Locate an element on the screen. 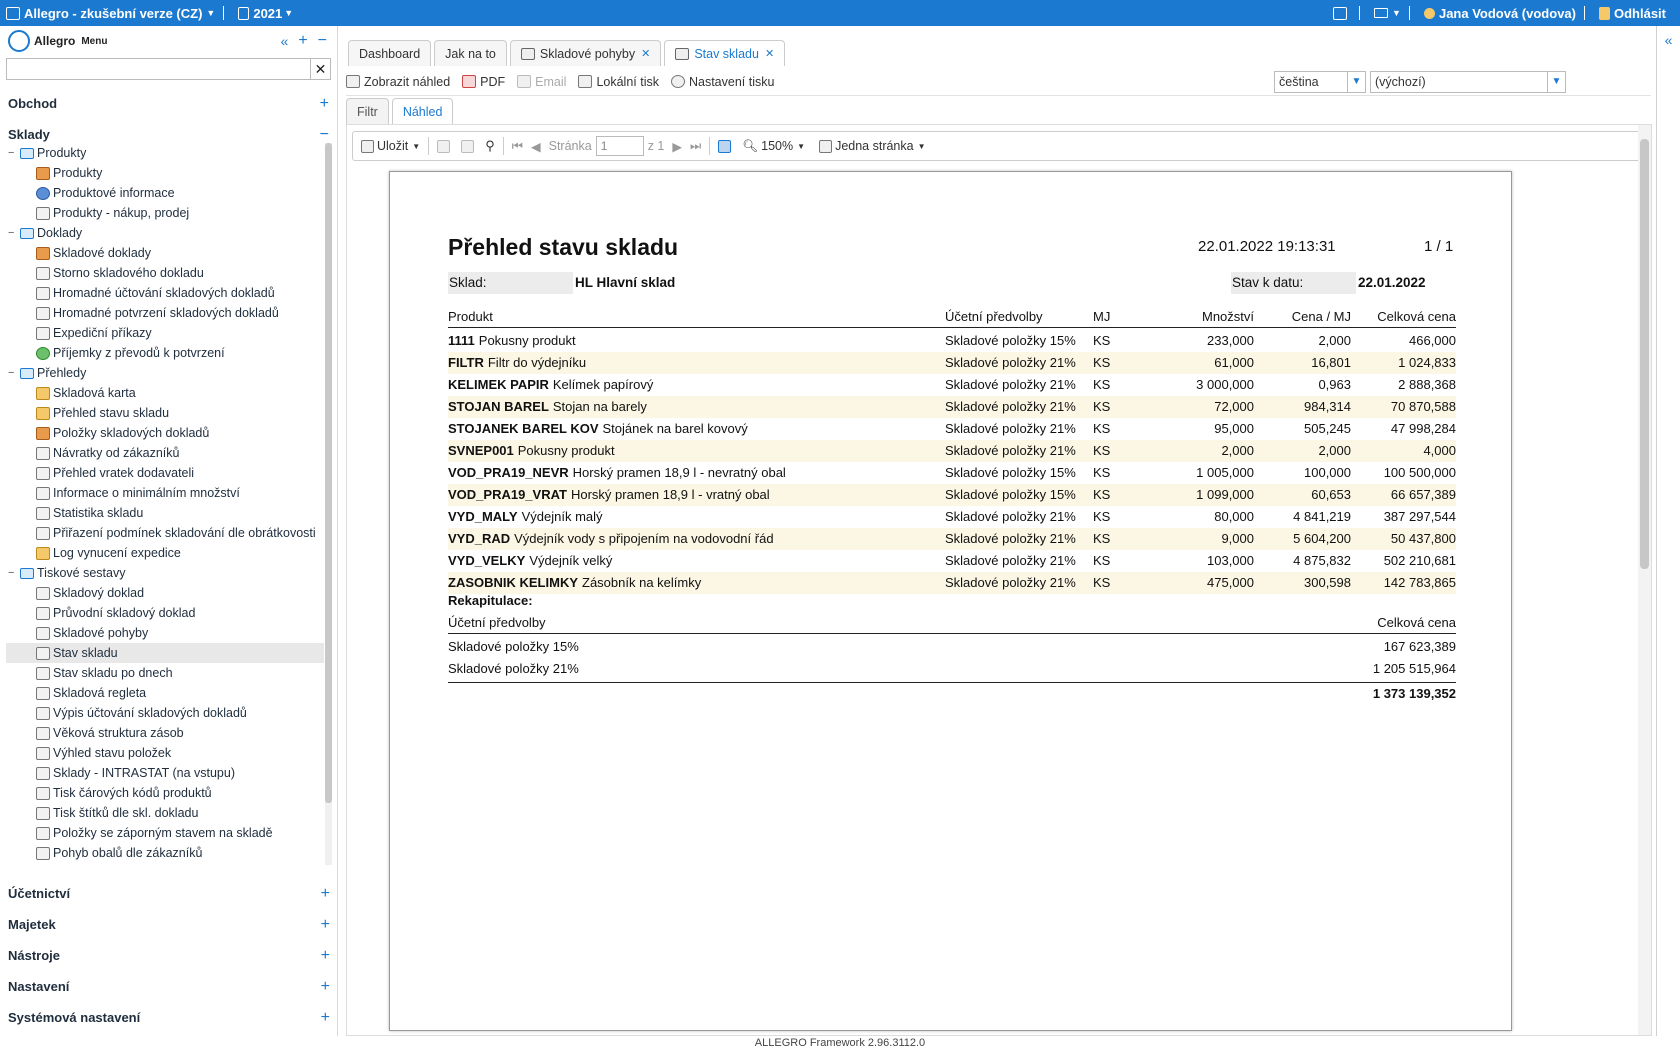 The height and width of the screenshot is (1050, 1680). tree-item: Výhled stavu položek is located at coordinates (165, 753).